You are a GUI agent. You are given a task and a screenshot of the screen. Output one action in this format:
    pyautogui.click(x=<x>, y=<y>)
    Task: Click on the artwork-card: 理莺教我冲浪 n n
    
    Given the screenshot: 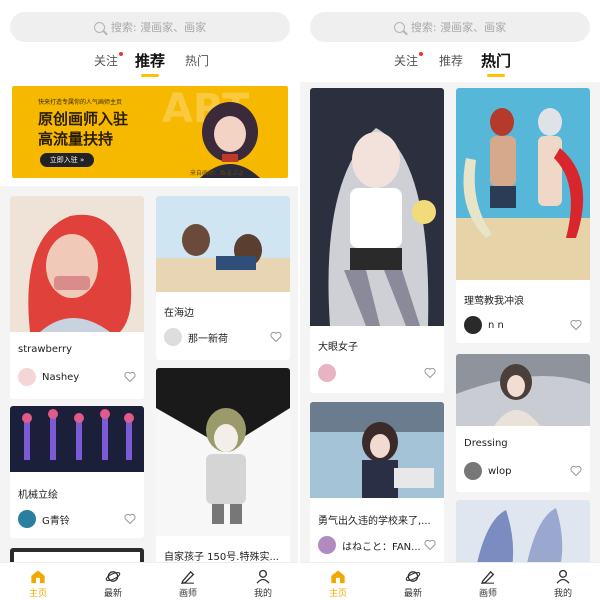 What is the action you would take?
    pyautogui.click(x=523, y=215)
    